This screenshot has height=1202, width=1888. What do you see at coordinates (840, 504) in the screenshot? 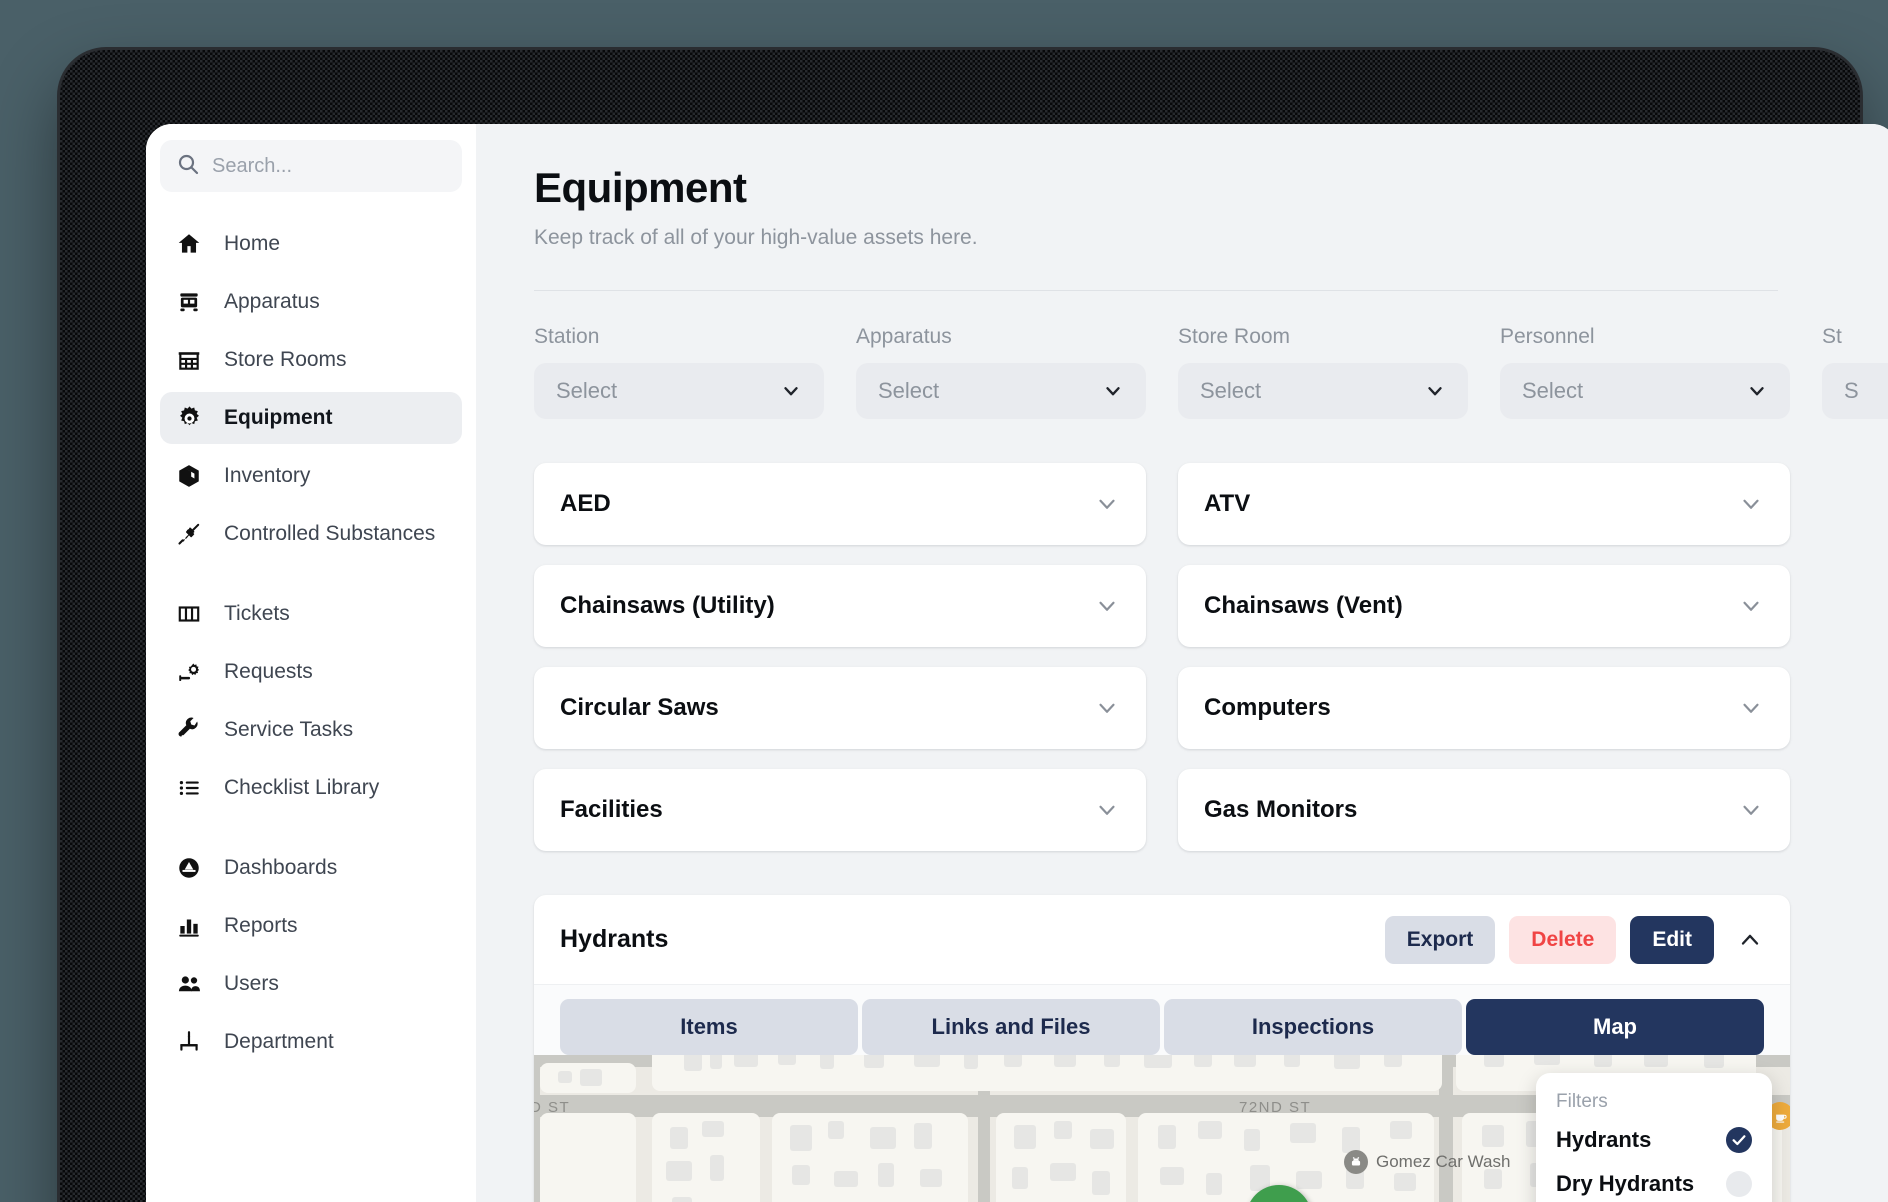
I see `category-card-aed: AED` at bounding box center [840, 504].